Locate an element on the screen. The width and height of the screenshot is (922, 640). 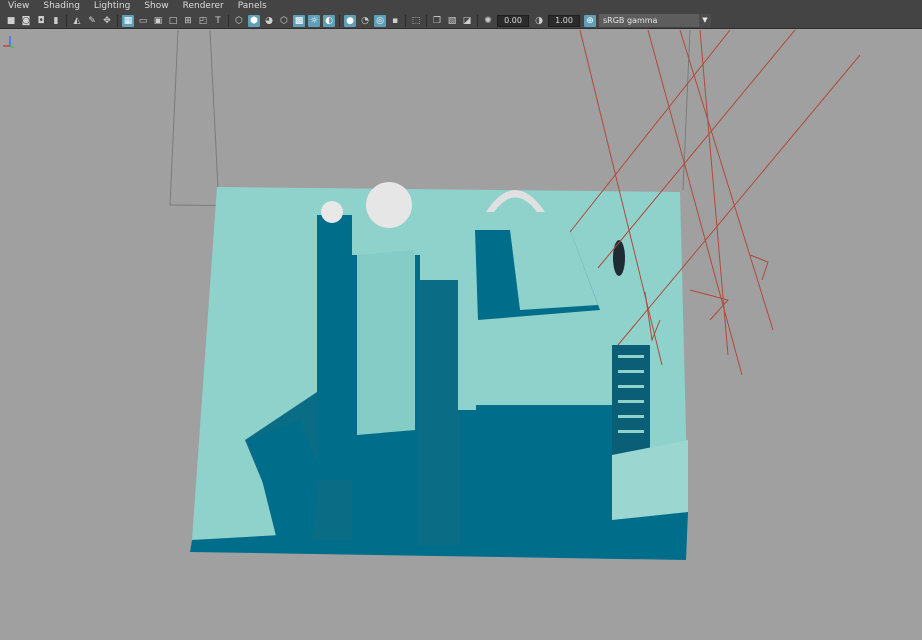
shadows-icon: ◐ is located at coordinates (329, 20).